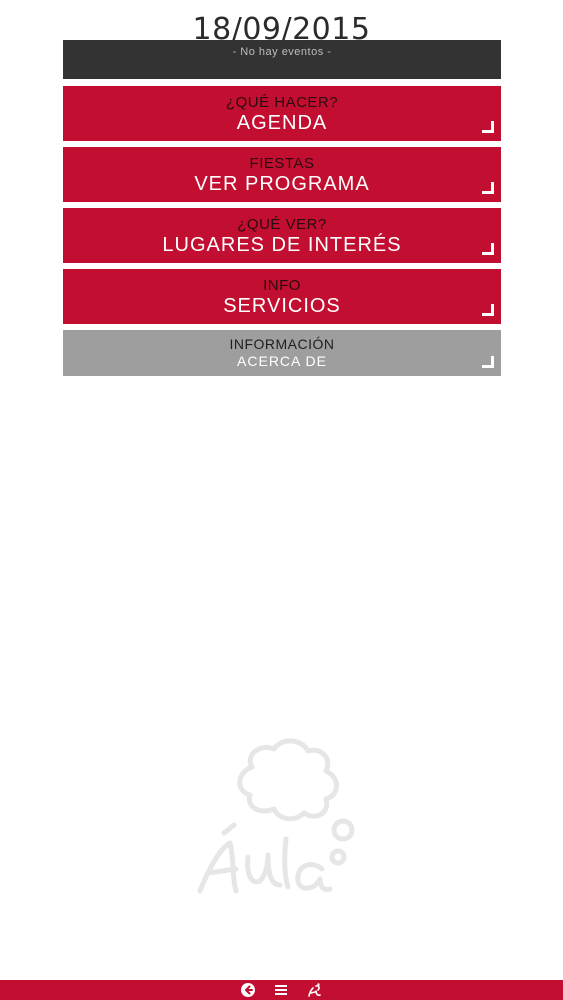  I want to click on menu-button-programa: FIESTAS VER PROGRAMA, so click(282, 174).